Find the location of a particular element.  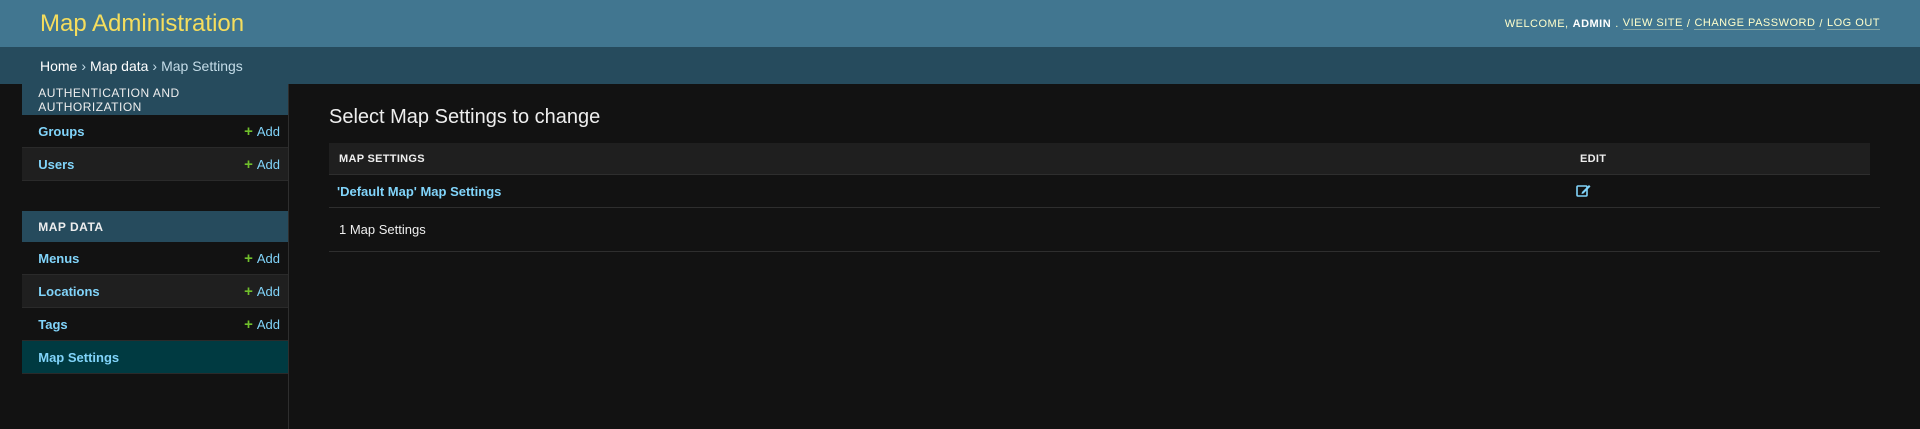

breadcrumb-app: Map data is located at coordinates (119, 66).